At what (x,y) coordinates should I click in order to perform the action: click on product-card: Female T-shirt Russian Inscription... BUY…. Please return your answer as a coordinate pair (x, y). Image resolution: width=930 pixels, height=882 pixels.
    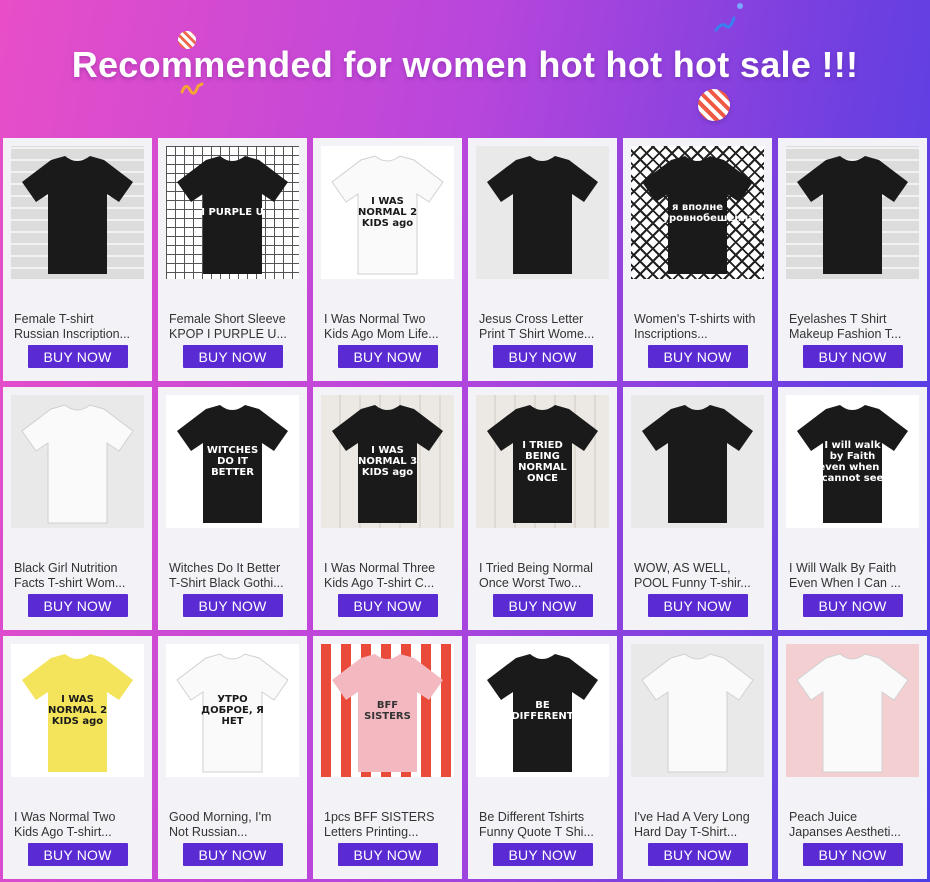
    Looking at the image, I should click on (77, 259).